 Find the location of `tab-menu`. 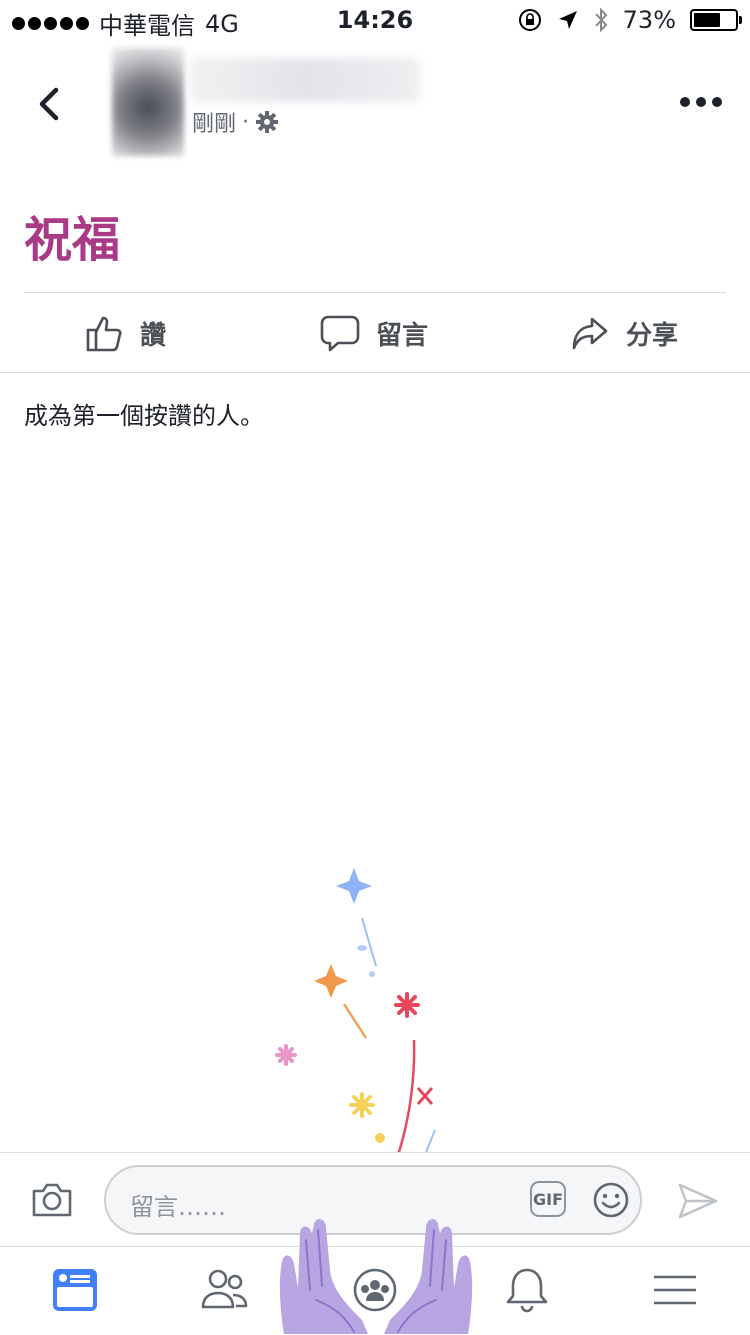

tab-menu is located at coordinates (675, 1290).